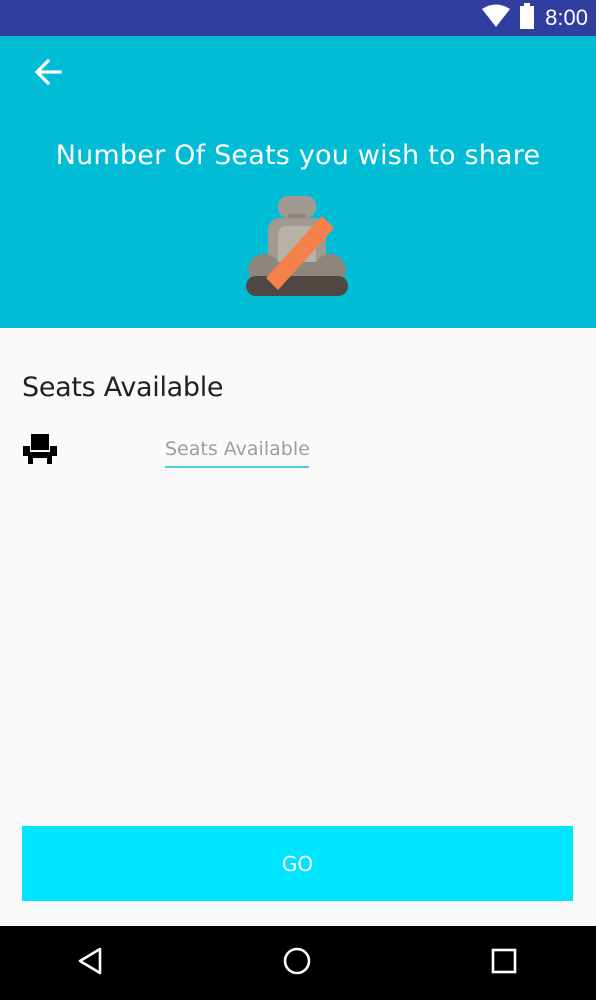 Image resolution: width=596 pixels, height=1000 pixels. I want to click on navigation-bar, so click(298, 963).